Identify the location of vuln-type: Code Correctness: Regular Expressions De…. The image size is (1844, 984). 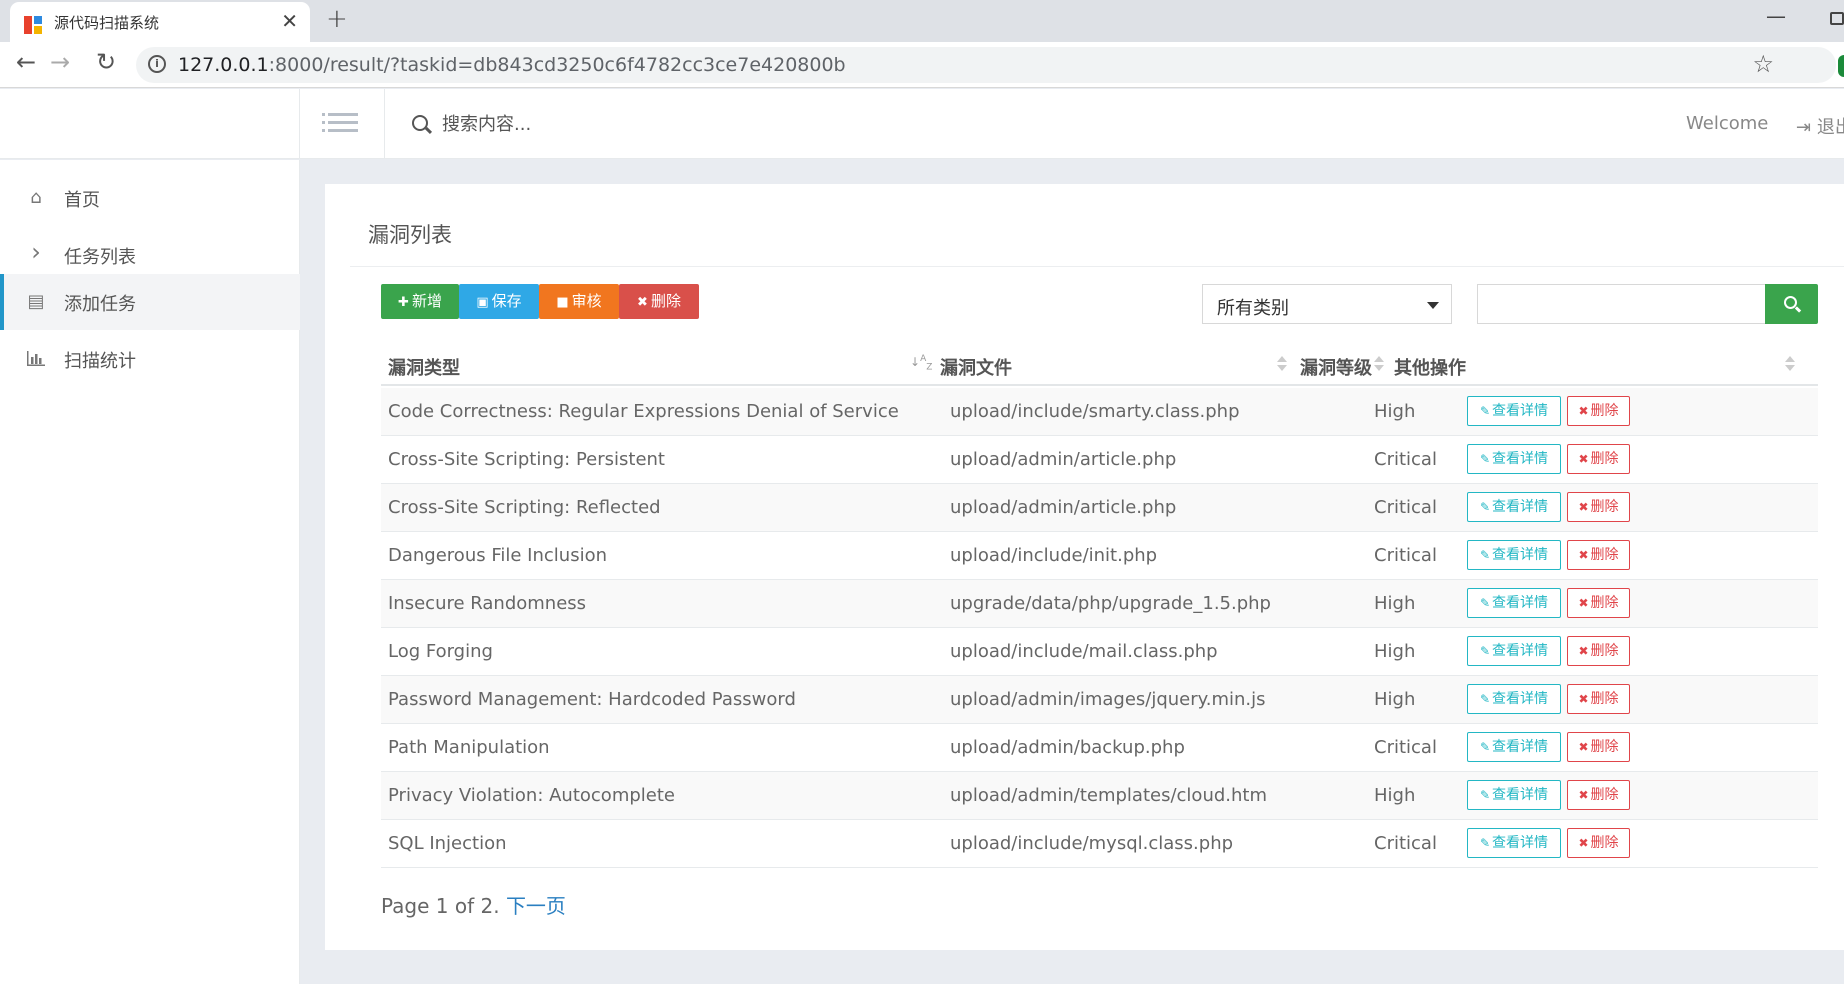
(643, 411).